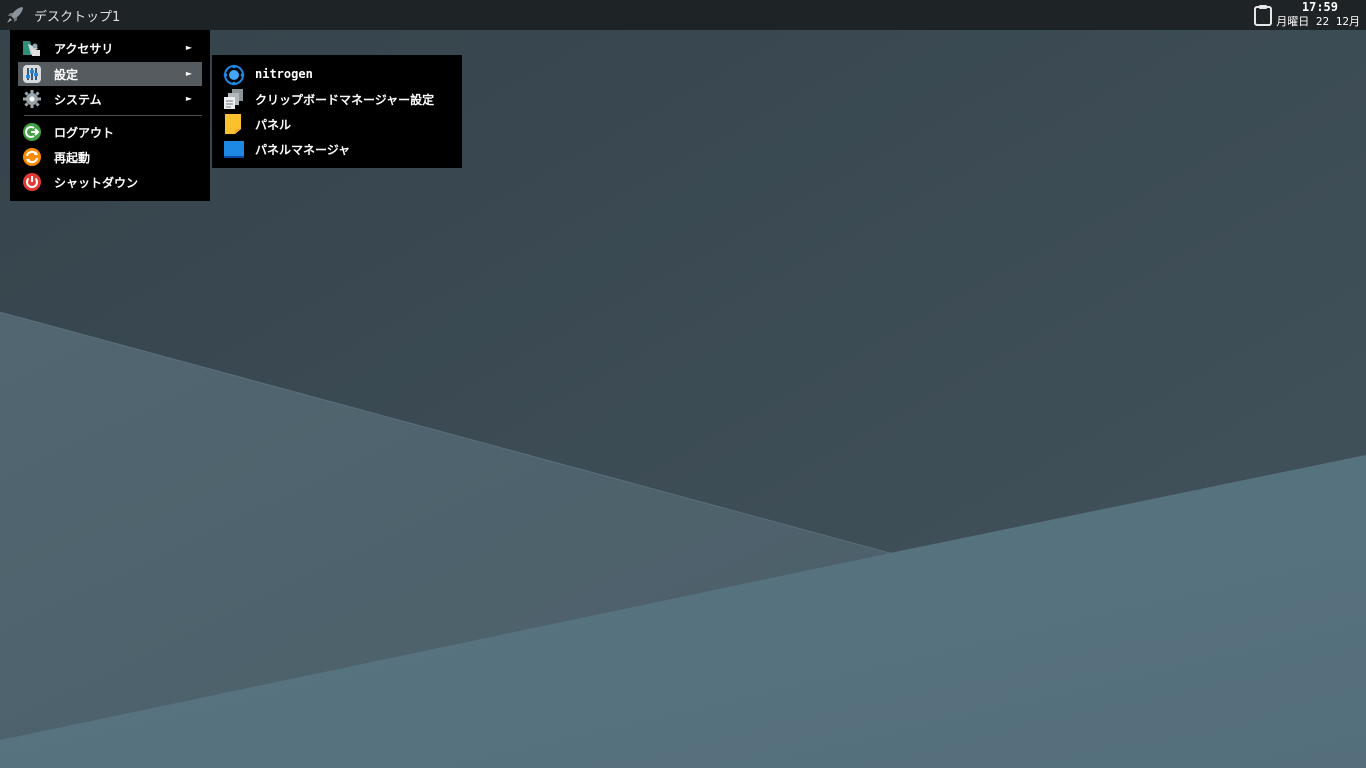  What do you see at coordinates (32, 132) in the screenshot?
I see `logout-icon` at bounding box center [32, 132].